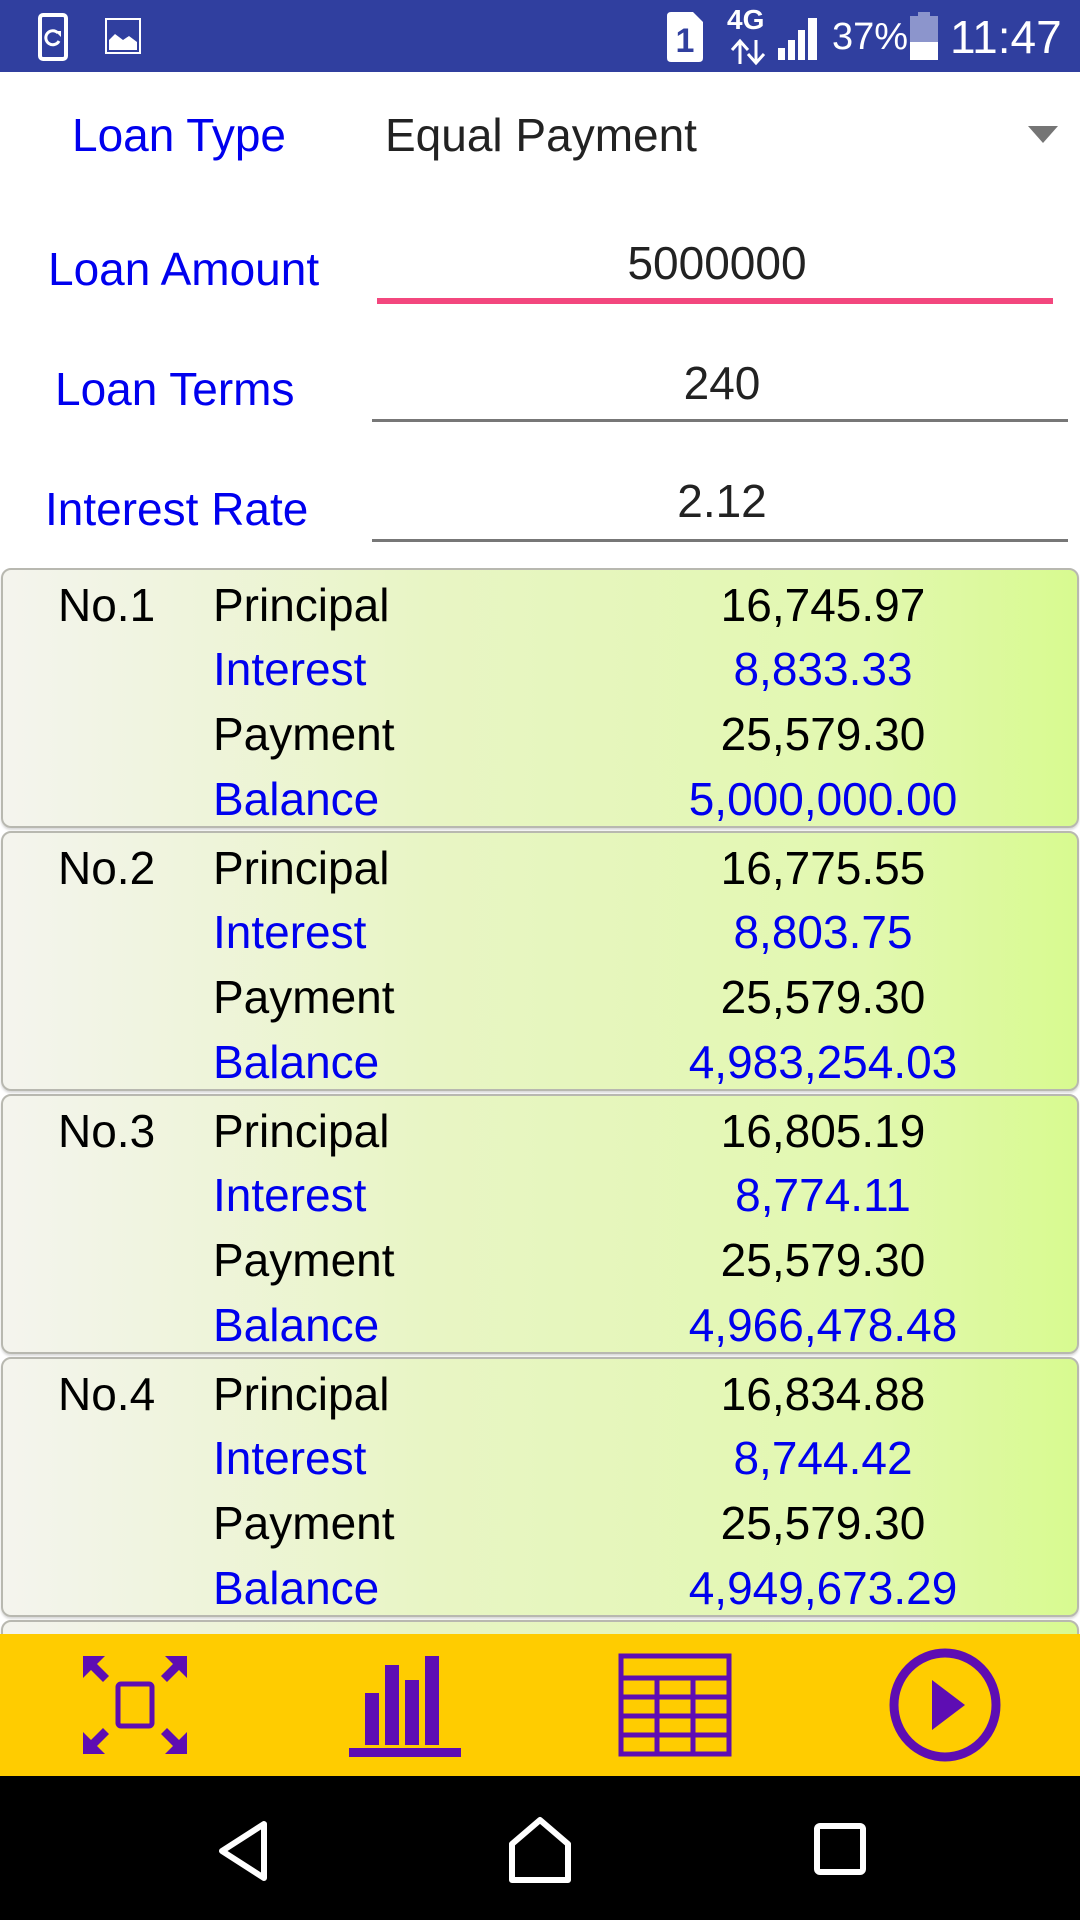 This screenshot has height=1920, width=1080. I want to click on fullscreen-icon, so click(135, 1705).